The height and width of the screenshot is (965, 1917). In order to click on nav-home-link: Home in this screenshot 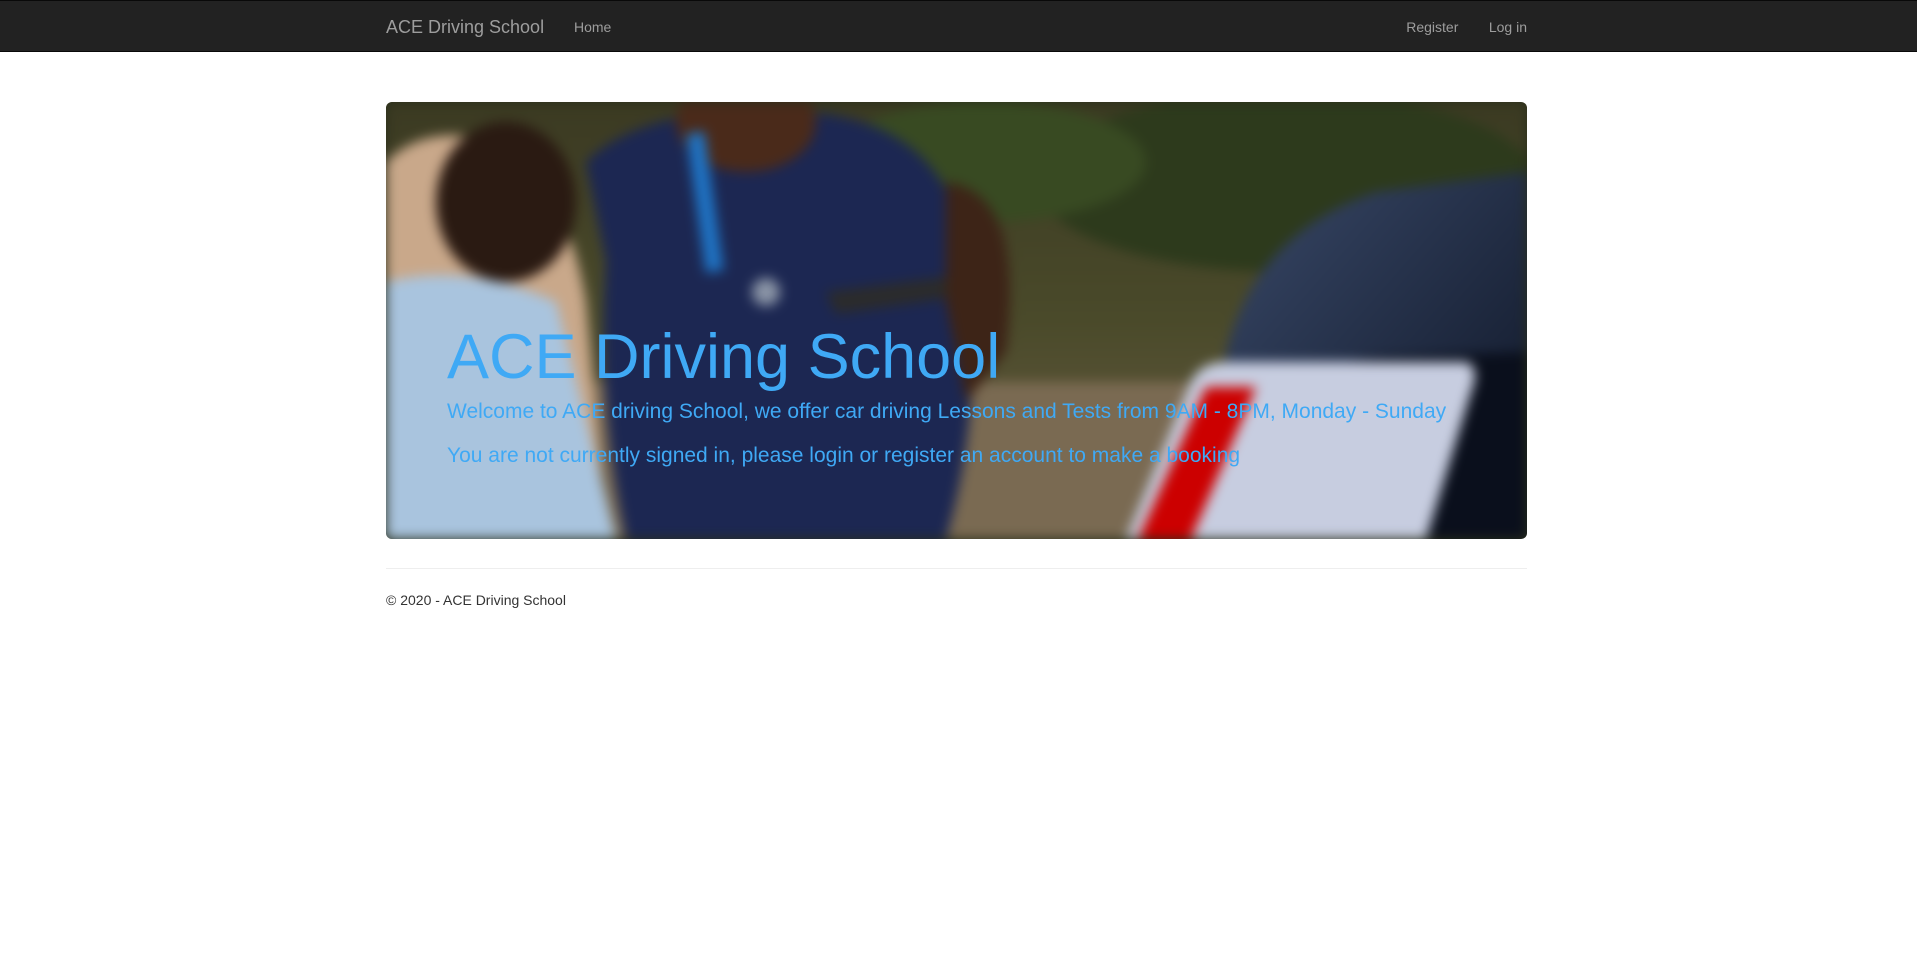, I will do `click(592, 27)`.